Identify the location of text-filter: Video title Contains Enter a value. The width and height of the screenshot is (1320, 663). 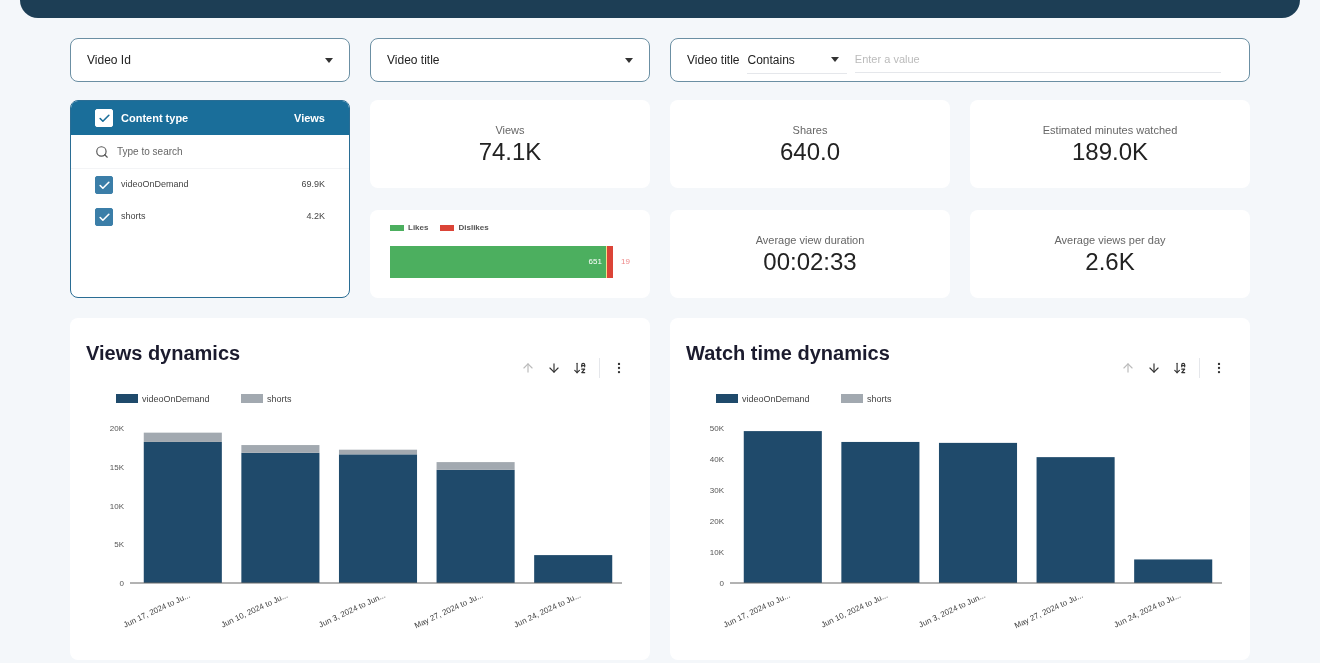
(960, 60).